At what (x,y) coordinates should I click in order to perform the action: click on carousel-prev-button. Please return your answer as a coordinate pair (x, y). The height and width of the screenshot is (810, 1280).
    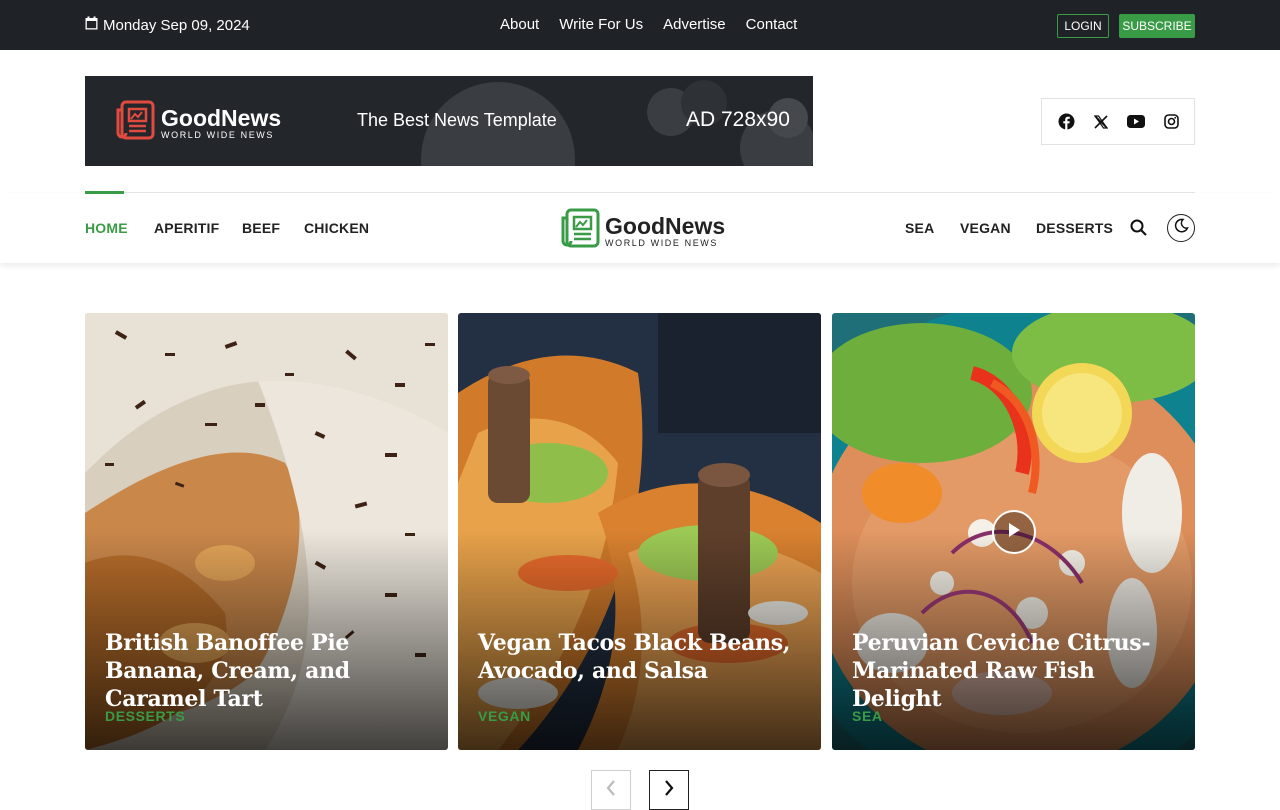
    Looking at the image, I should click on (611, 790).